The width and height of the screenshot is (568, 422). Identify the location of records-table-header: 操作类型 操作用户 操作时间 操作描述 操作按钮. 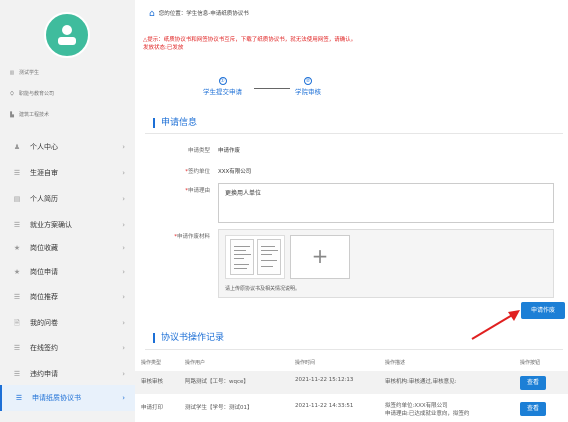
(351, 365).